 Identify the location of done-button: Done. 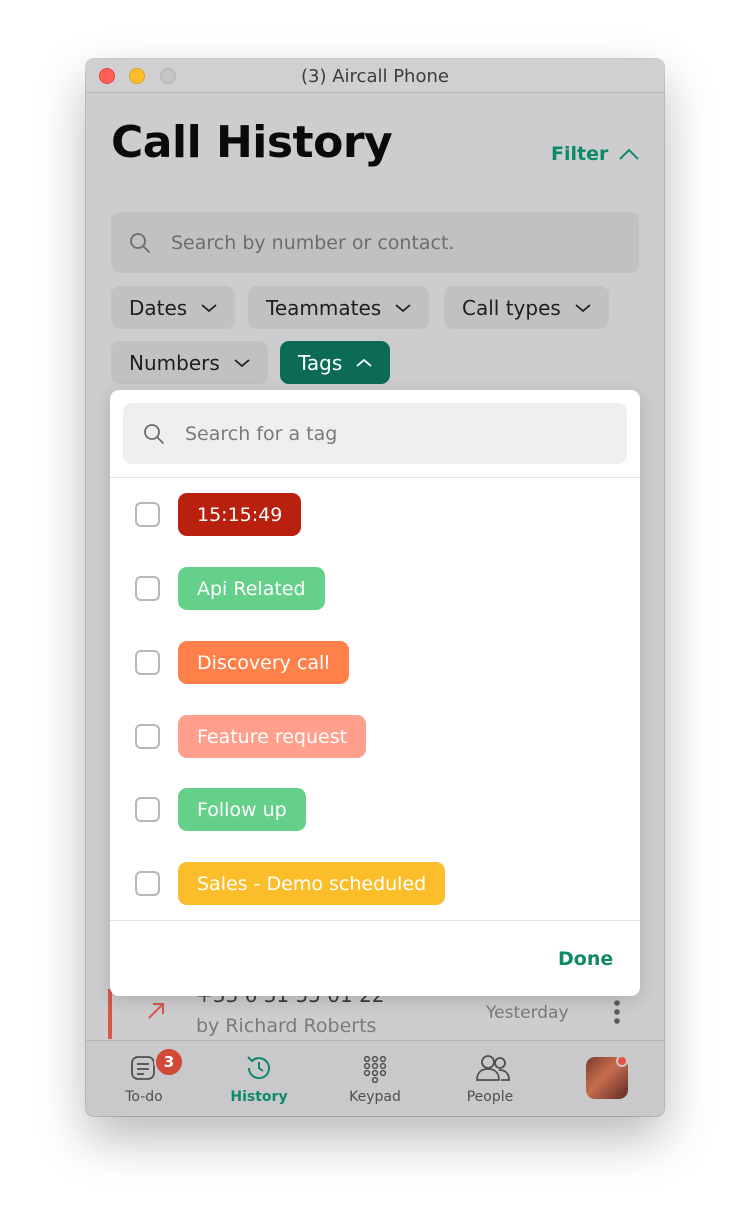
(585, 959).